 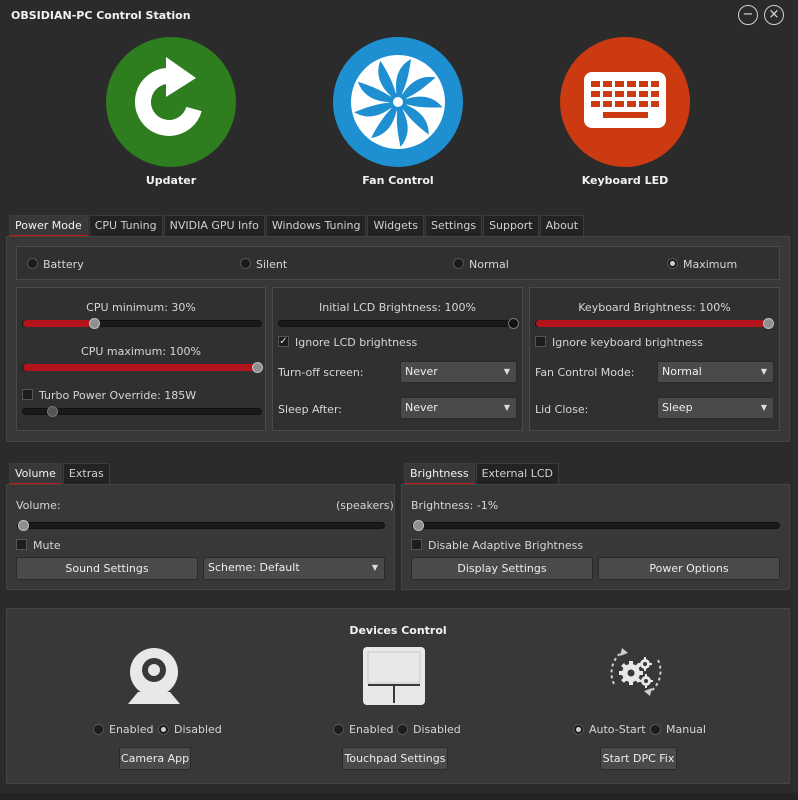 What do you see at coordinates (38, 505) in the screenshot?
I see `volume-label: Volume:` at bounding box center [38, 505].